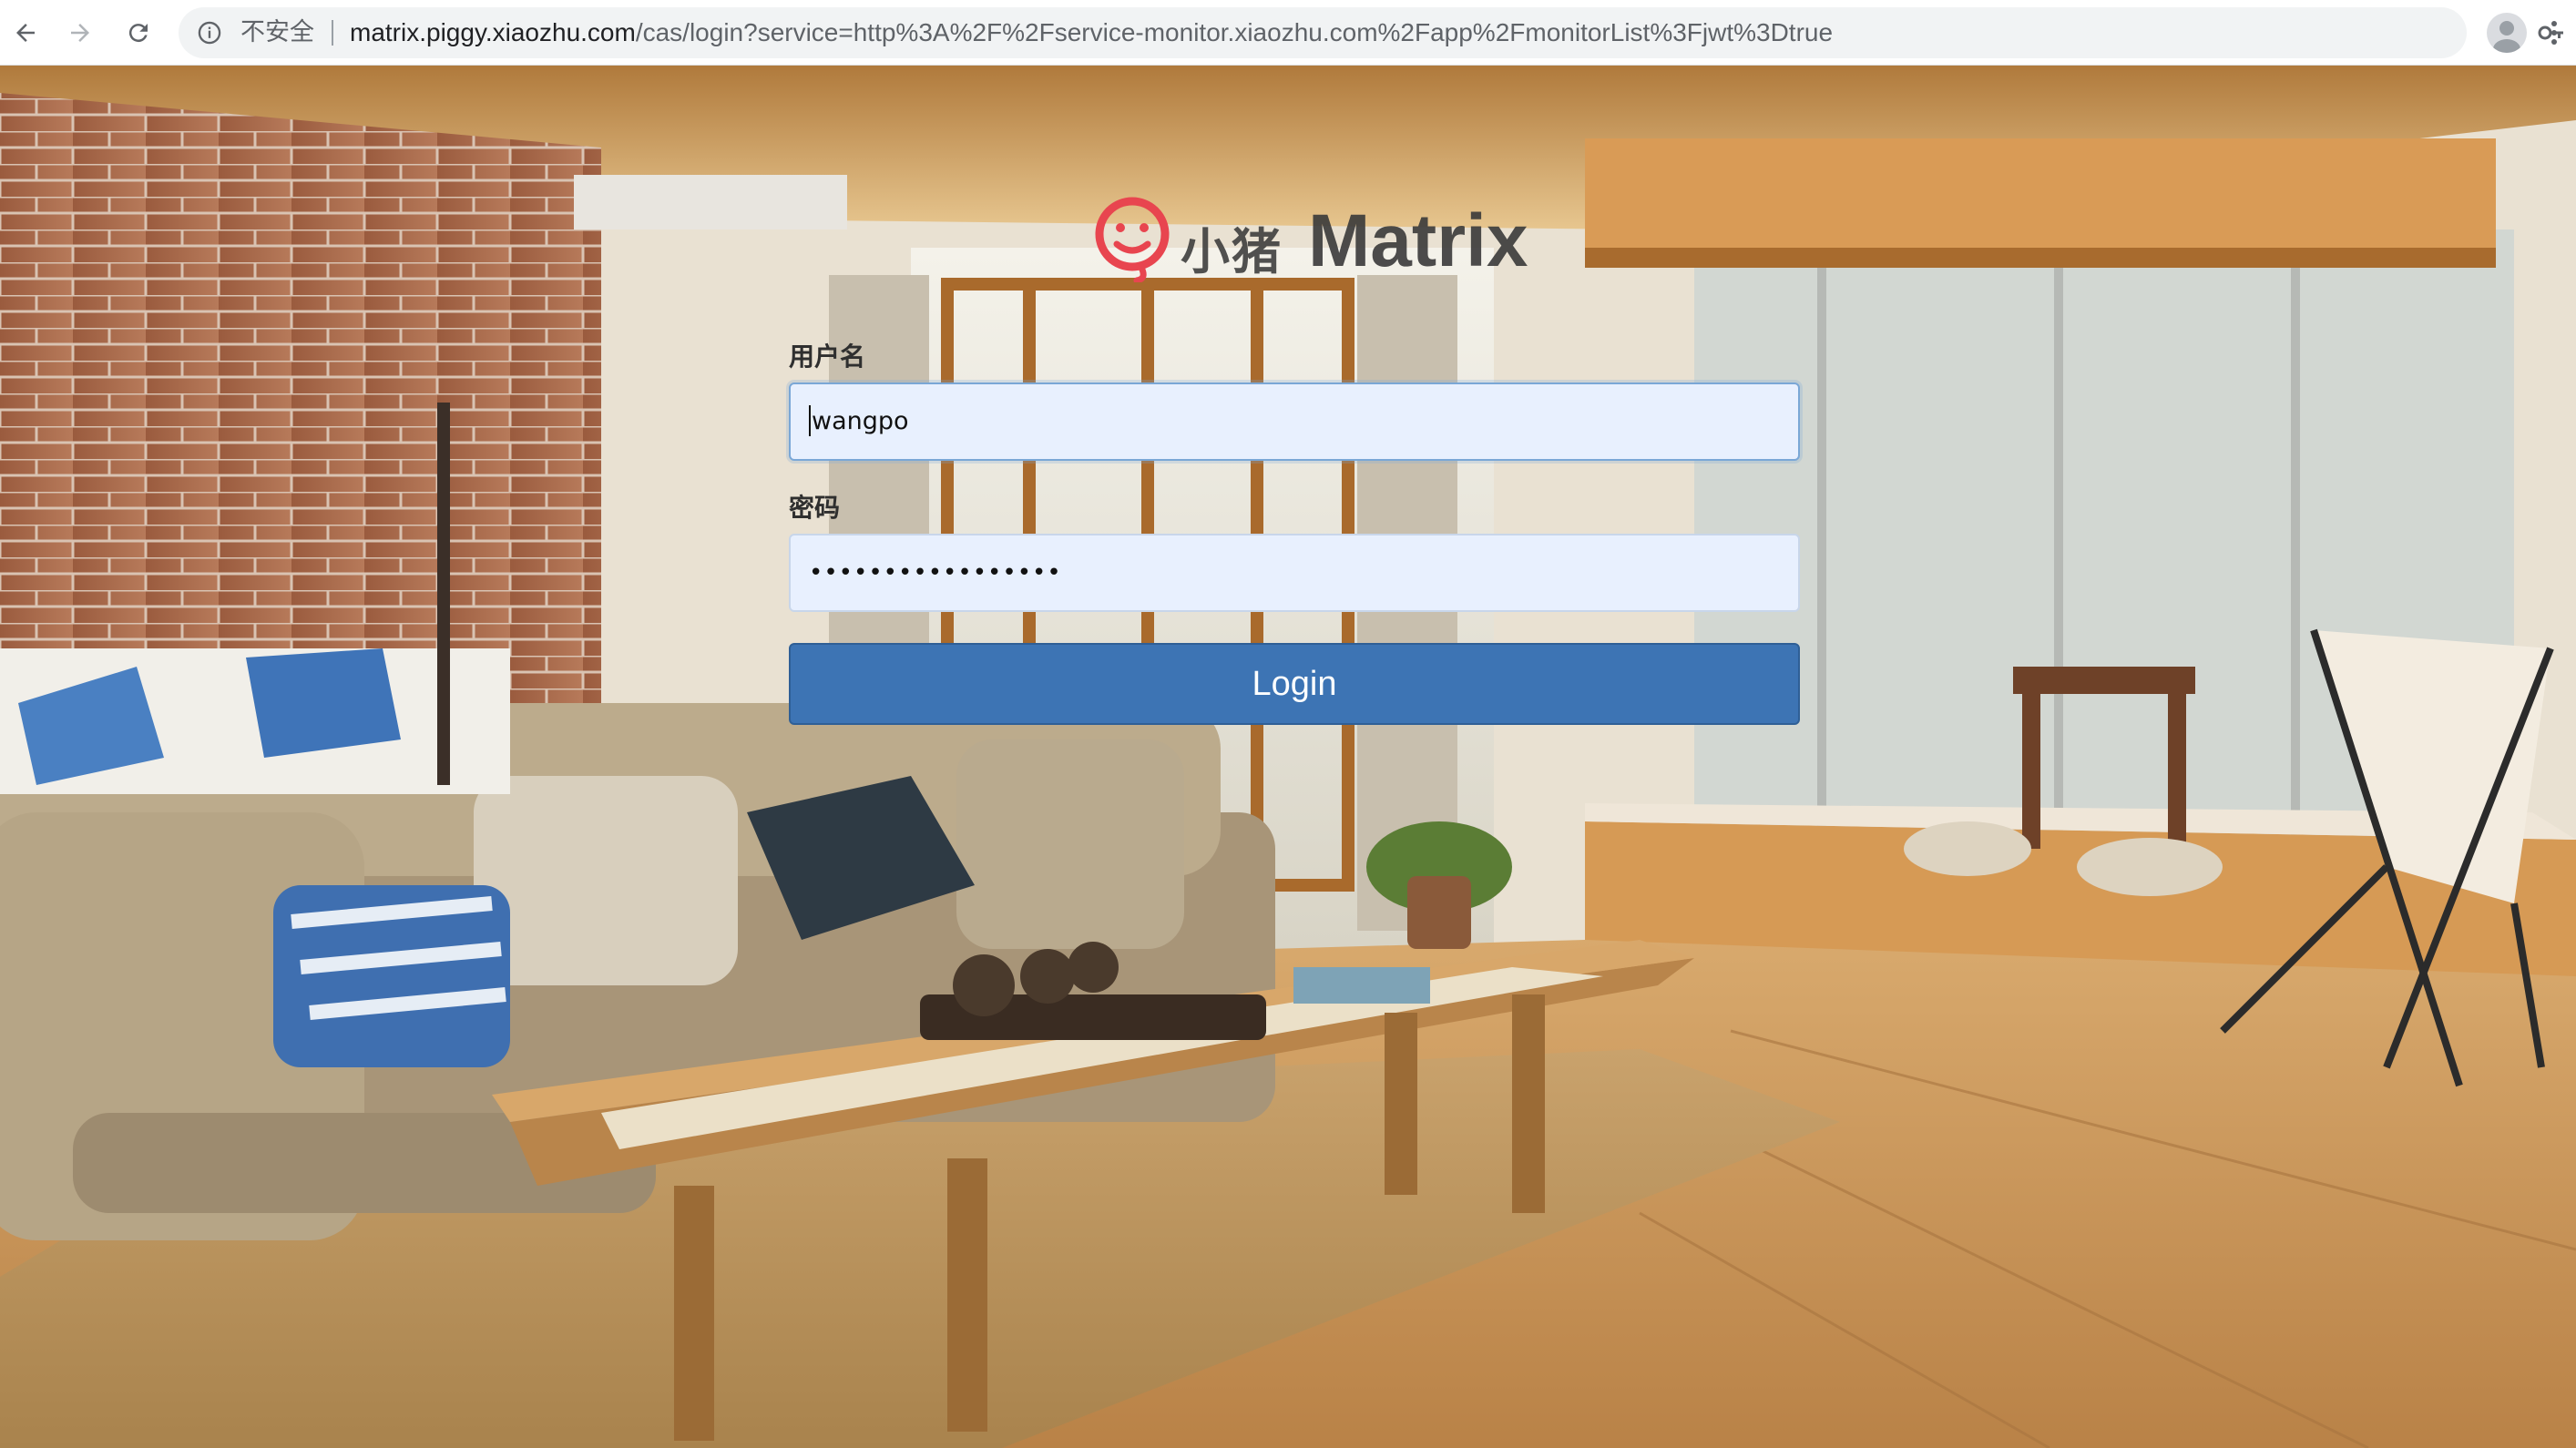  I want to click on person-icon, so click(2506, 37).